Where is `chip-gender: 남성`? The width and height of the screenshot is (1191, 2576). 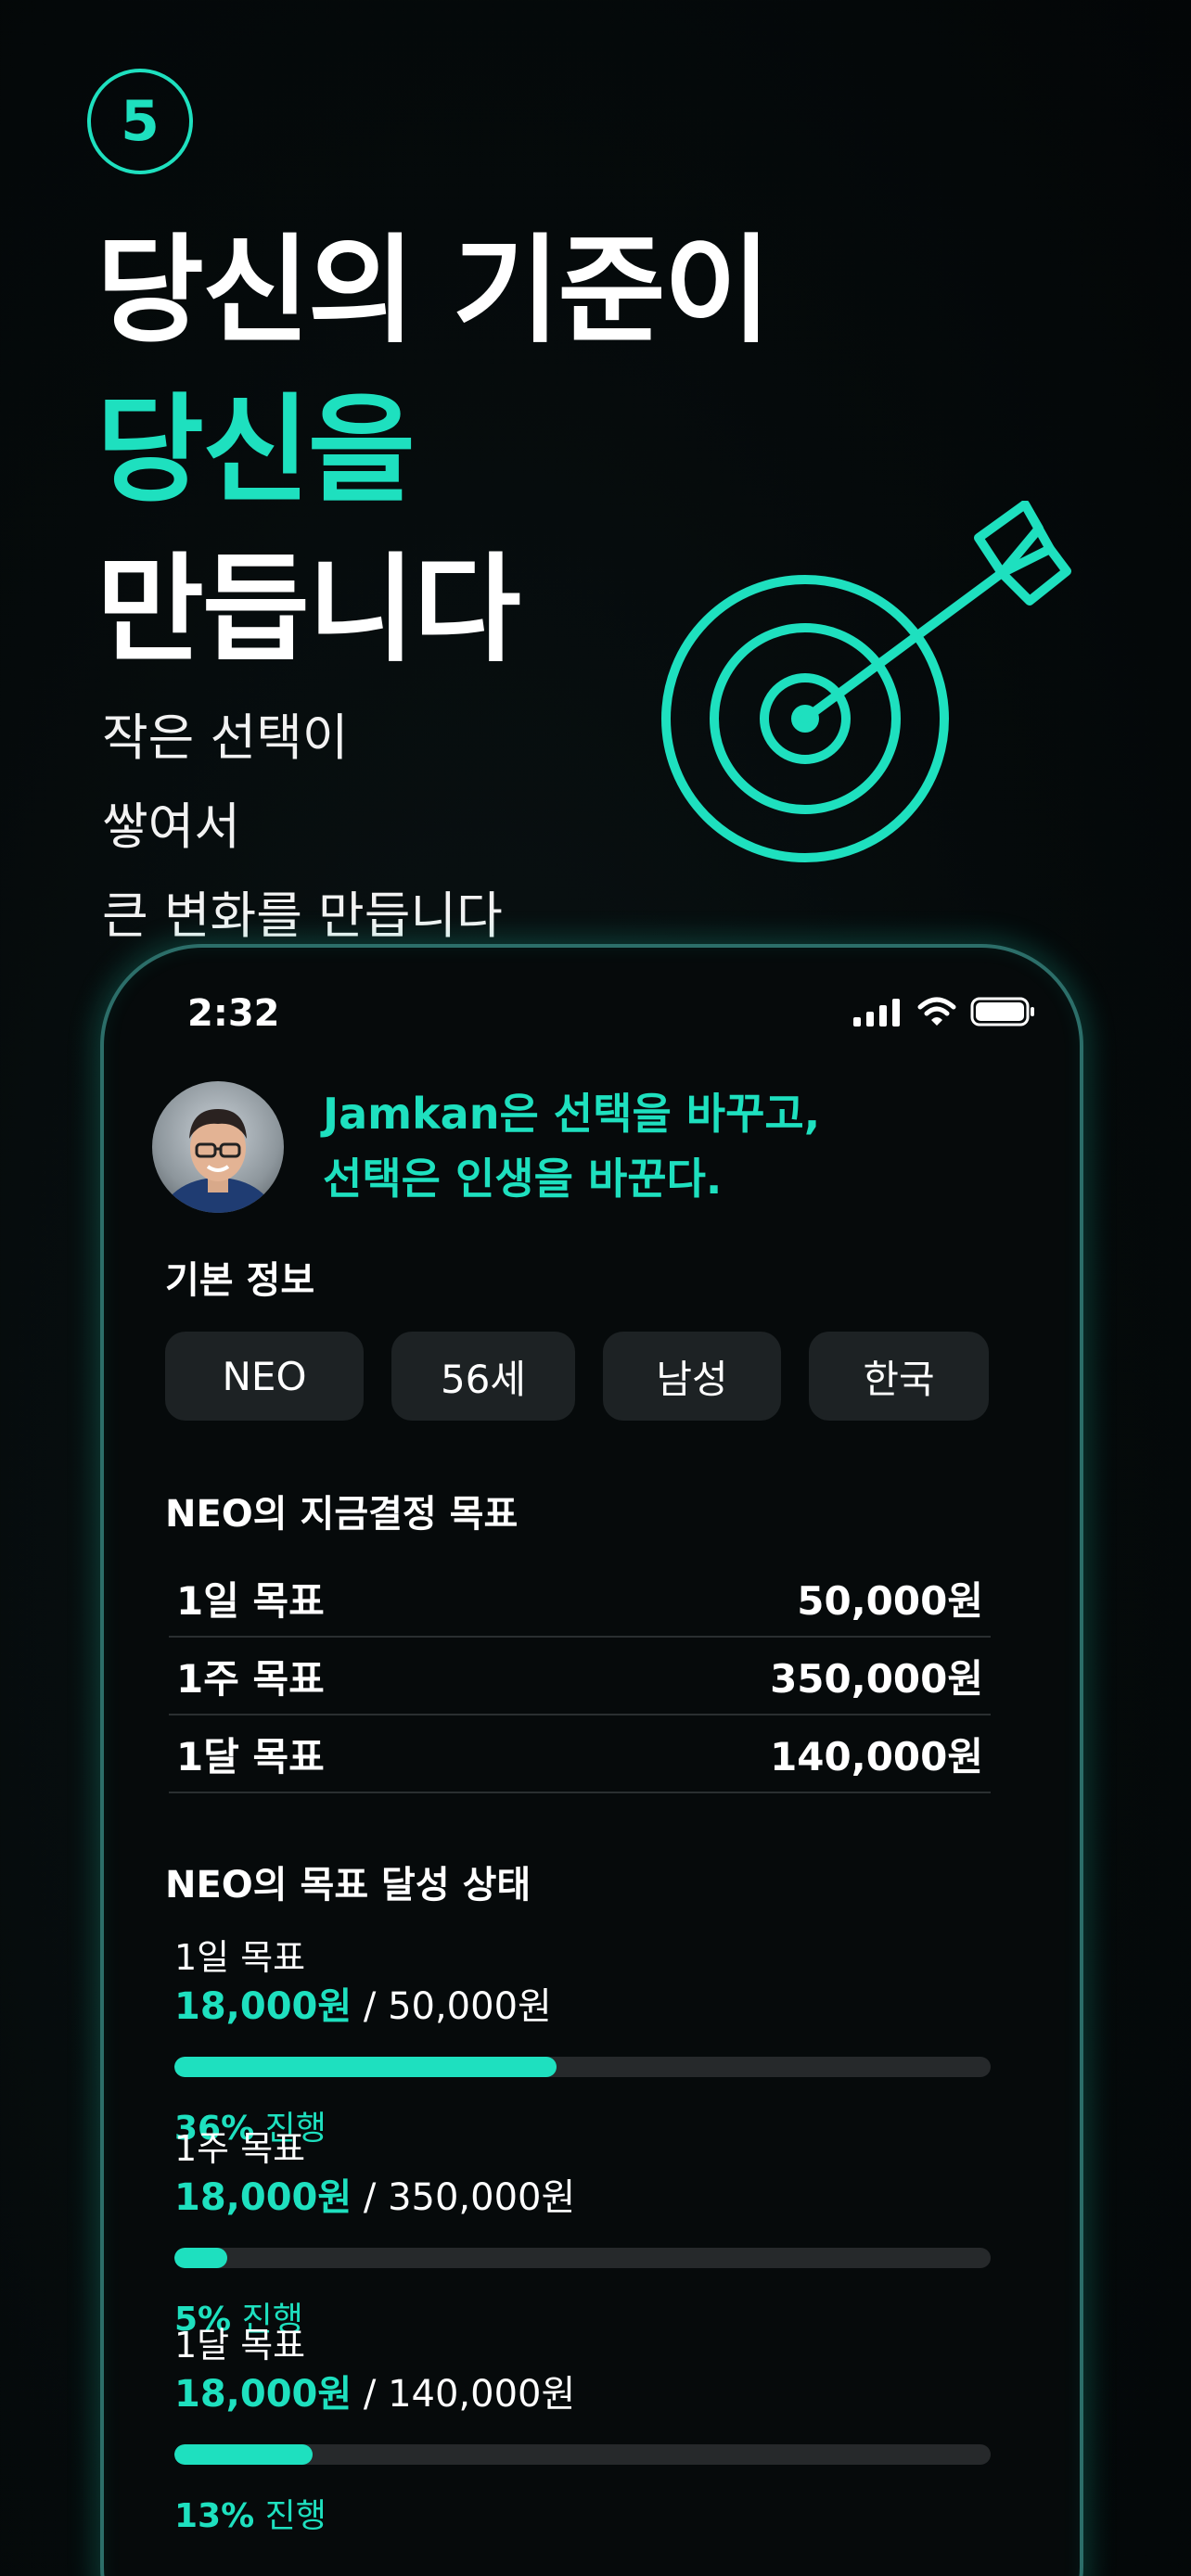 chip-gender: 남성 is located at coordinates (692, 1377).